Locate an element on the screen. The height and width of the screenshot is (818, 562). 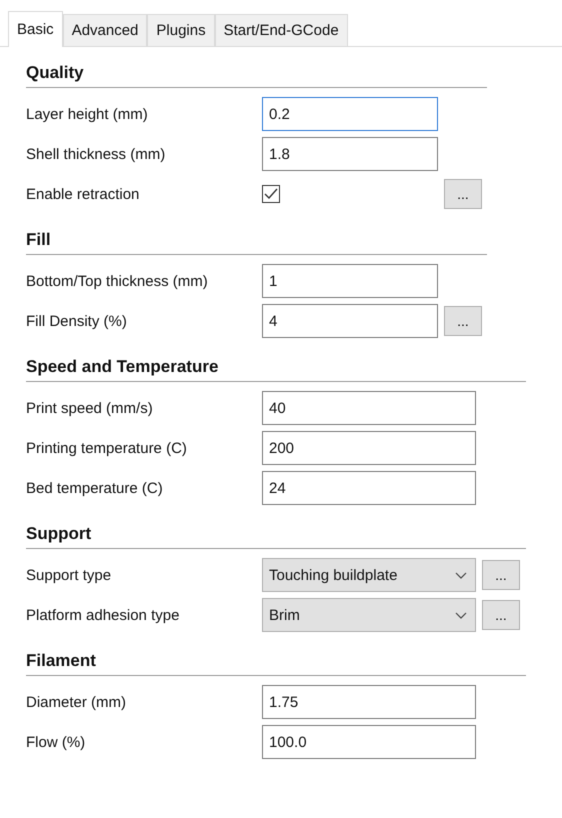
input-field: 1.8 is located at coordinates (350, 154).